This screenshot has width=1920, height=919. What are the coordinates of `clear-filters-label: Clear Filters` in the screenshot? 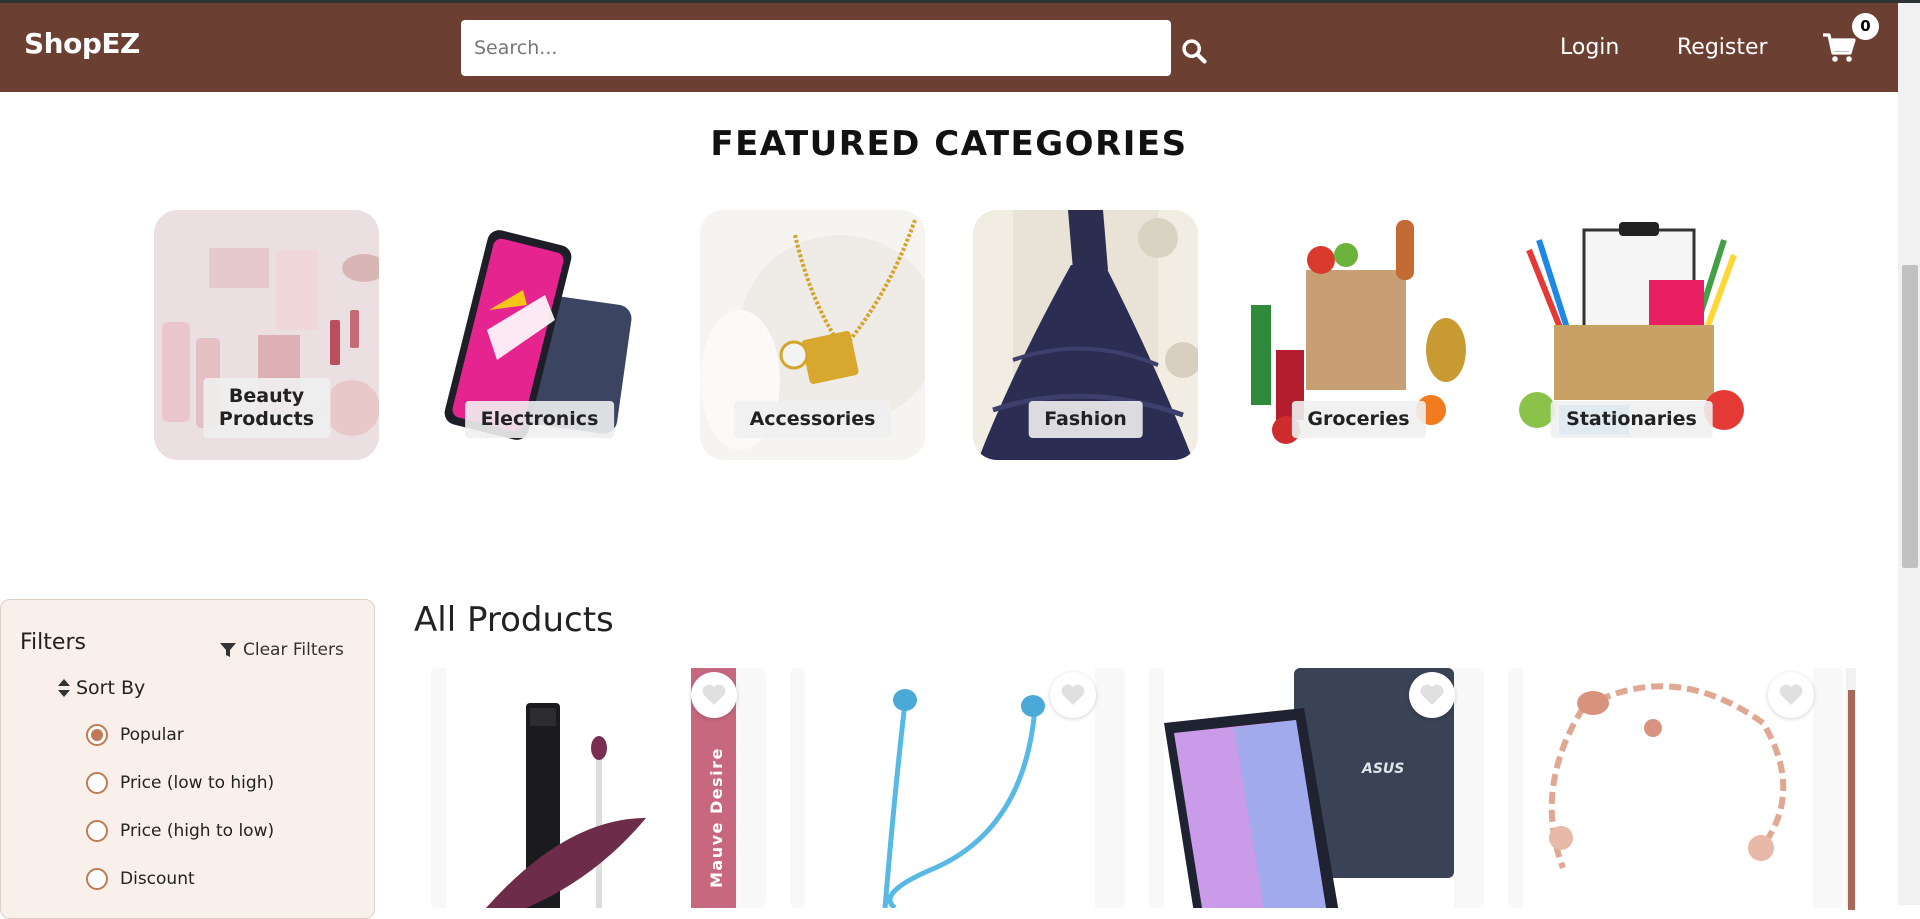 It's located at (293, 650).